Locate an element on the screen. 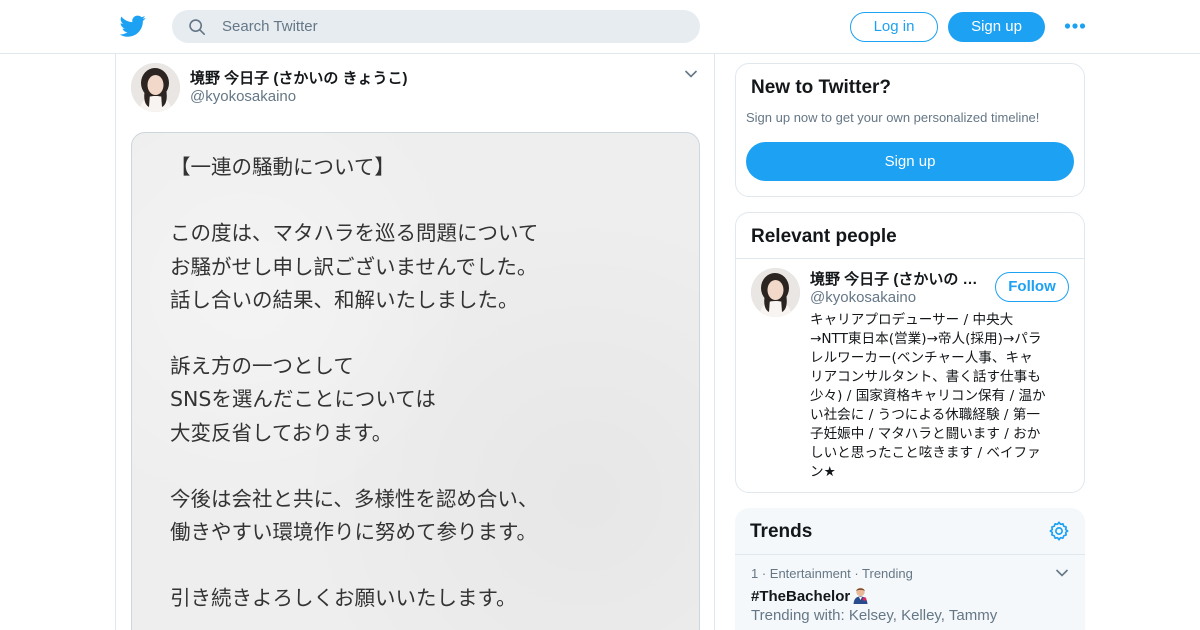  image-text-line: 今後は会社と共に、多様性を認め合い、 is located at coordinates (354, 498).